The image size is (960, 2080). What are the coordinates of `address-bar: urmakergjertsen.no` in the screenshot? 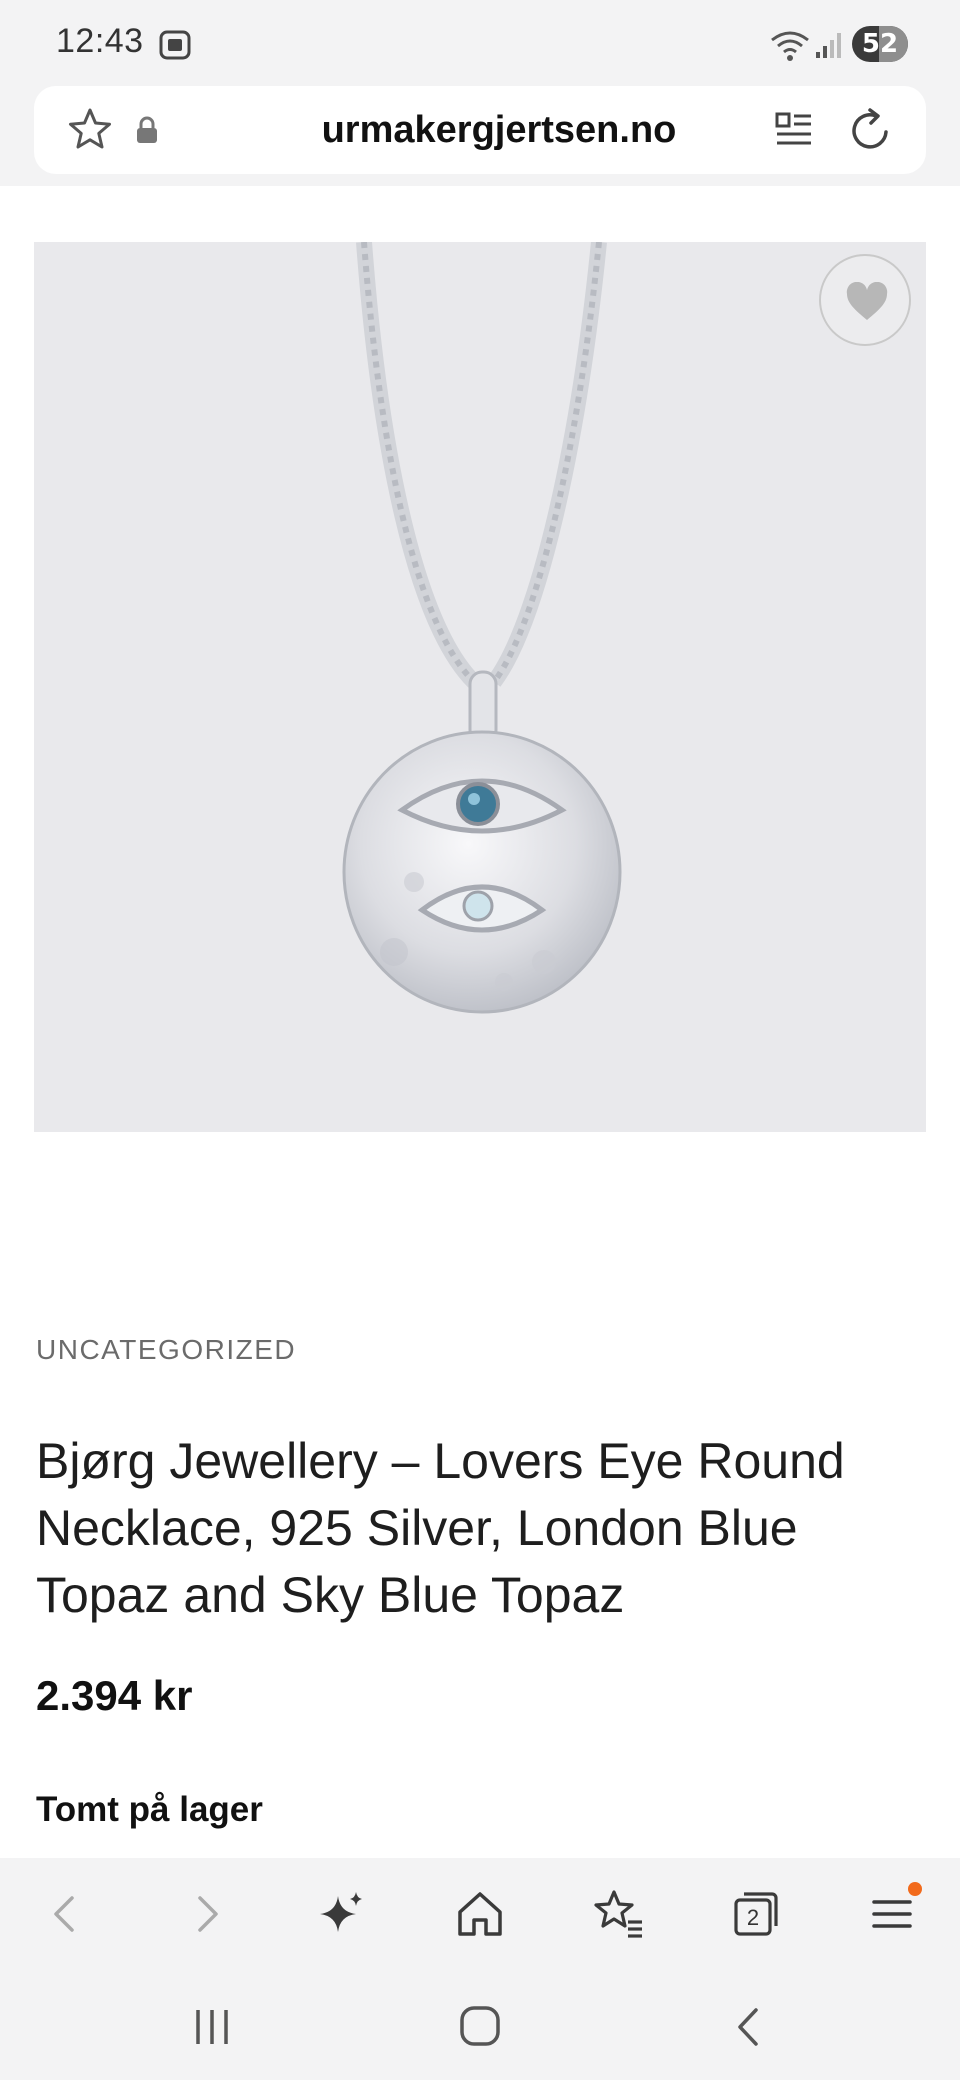 It's located at (480, 130).